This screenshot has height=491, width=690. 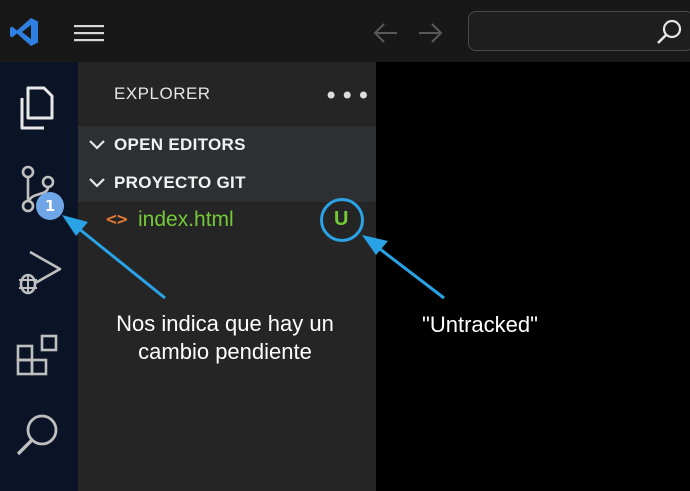 What do you see at coordinates (186, 219) in the screenshot?
I see `file-name: index.html` at bounding box center [186, 219].